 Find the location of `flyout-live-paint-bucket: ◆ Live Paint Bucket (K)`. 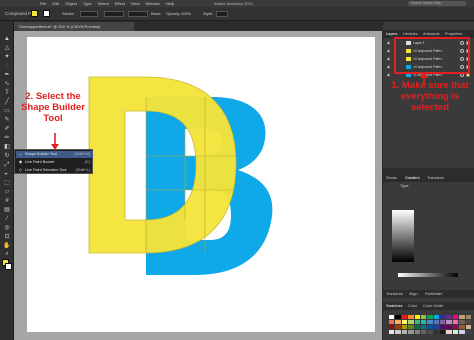

flyout-live-paint-bucket: ◆ Live Paint Bucket (K) is located at coordinates (54, 162).